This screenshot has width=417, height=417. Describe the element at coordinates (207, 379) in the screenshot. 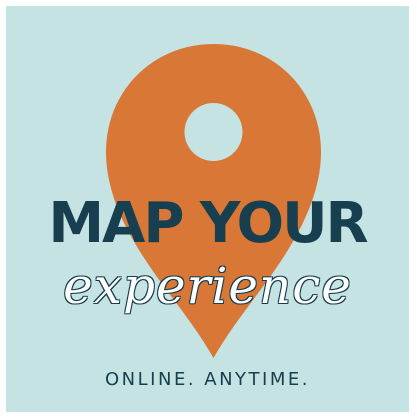

I see `tagline: ONLINE. ANYTIME.` at that location.